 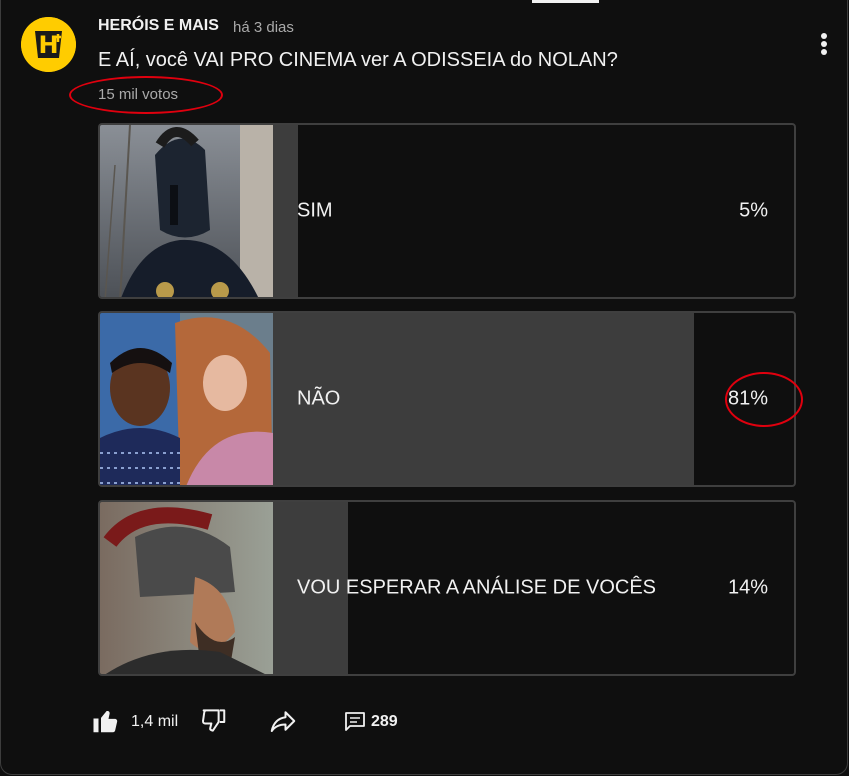 I want to click on warrior-helmet-image, so click(x=186, y=211).